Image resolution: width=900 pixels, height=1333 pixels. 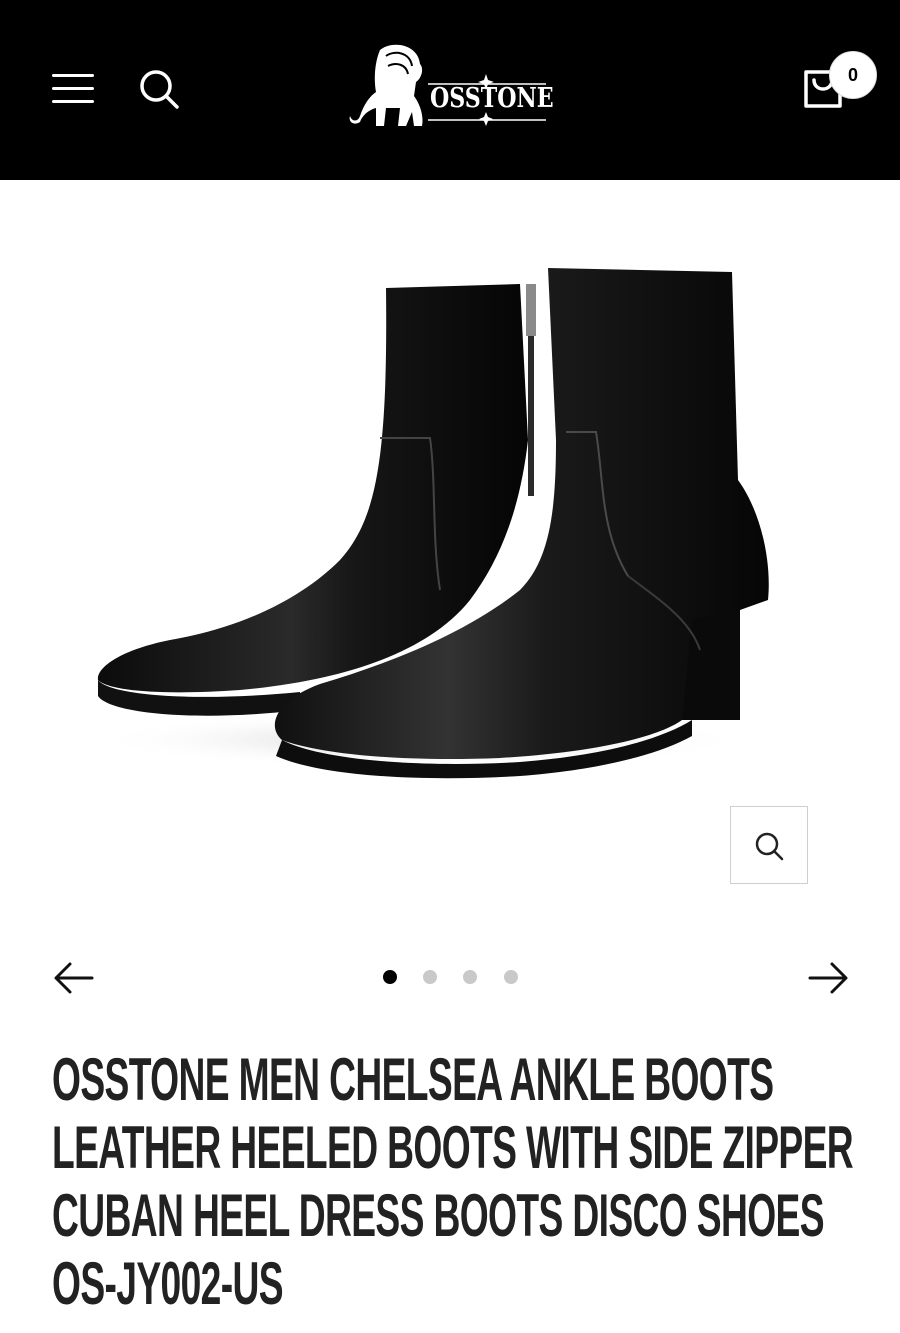 I want to click on arrow-left-icon, so click(x=74, y=978).